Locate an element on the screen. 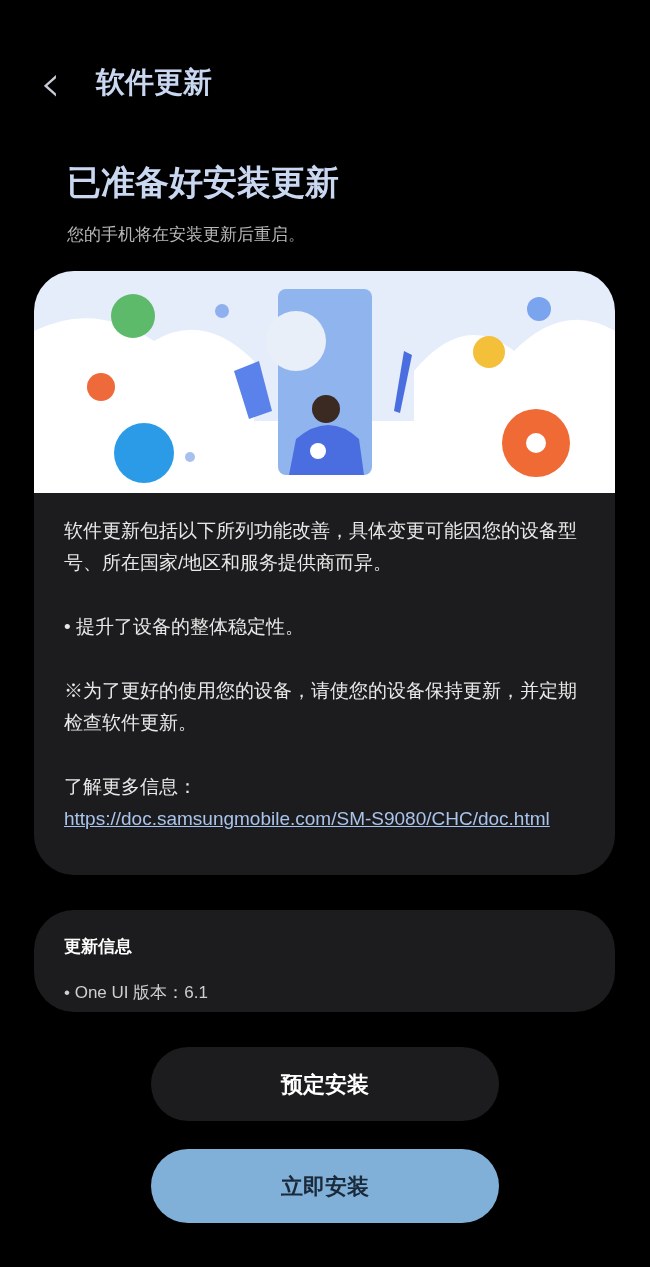  schedule-install-button: 预定安装 is located at coordinates (325, 1084).